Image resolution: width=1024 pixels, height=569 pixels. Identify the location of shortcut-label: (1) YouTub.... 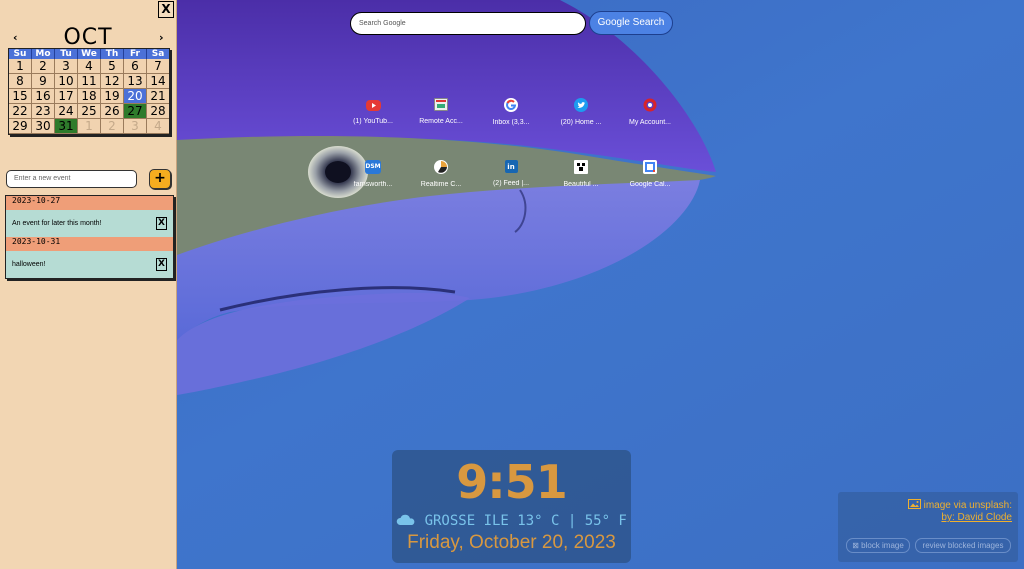
(373, 121).